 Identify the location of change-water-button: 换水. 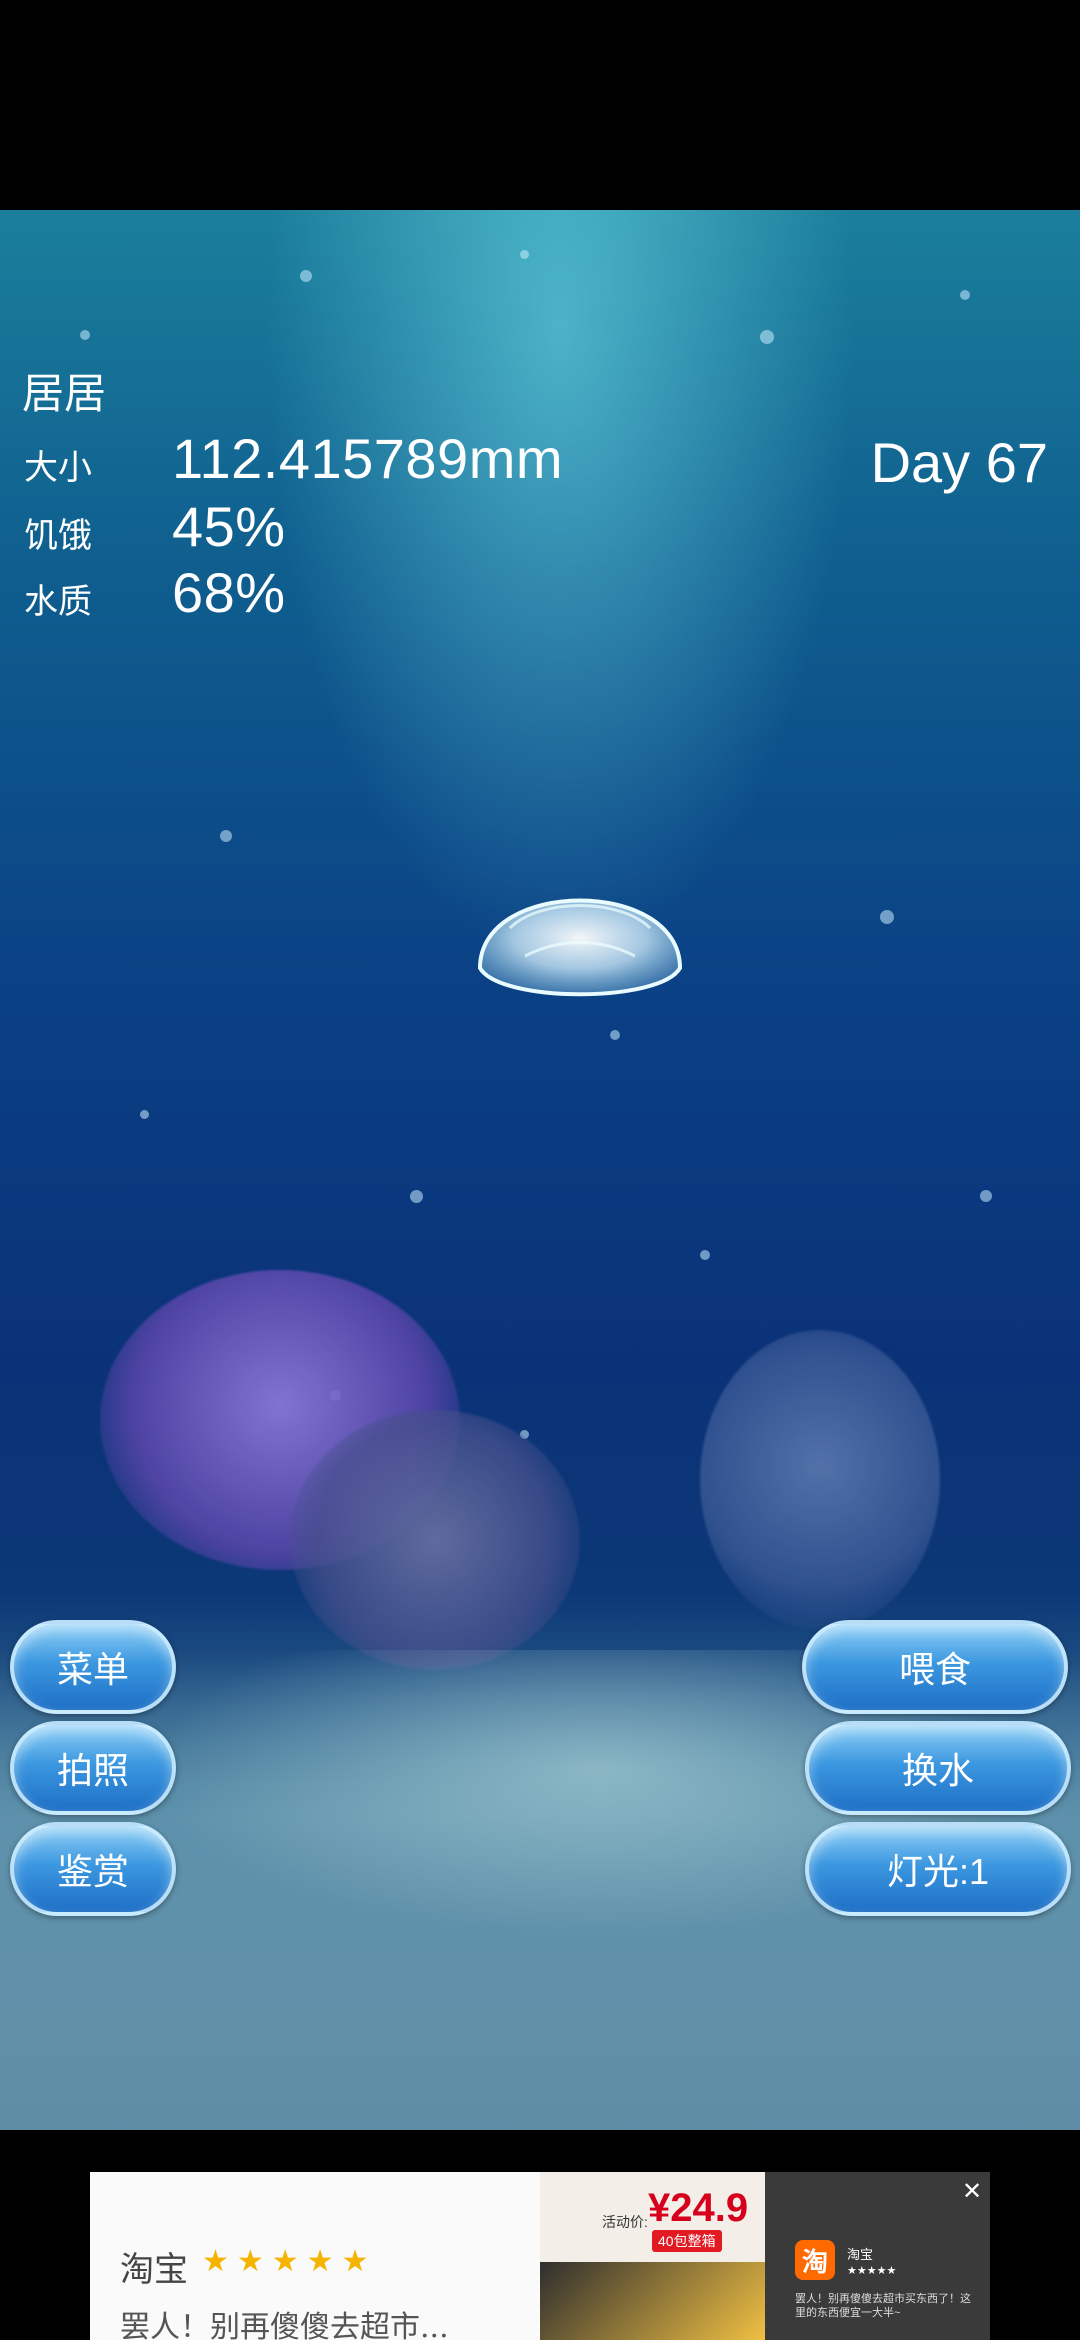
(938, 1768).